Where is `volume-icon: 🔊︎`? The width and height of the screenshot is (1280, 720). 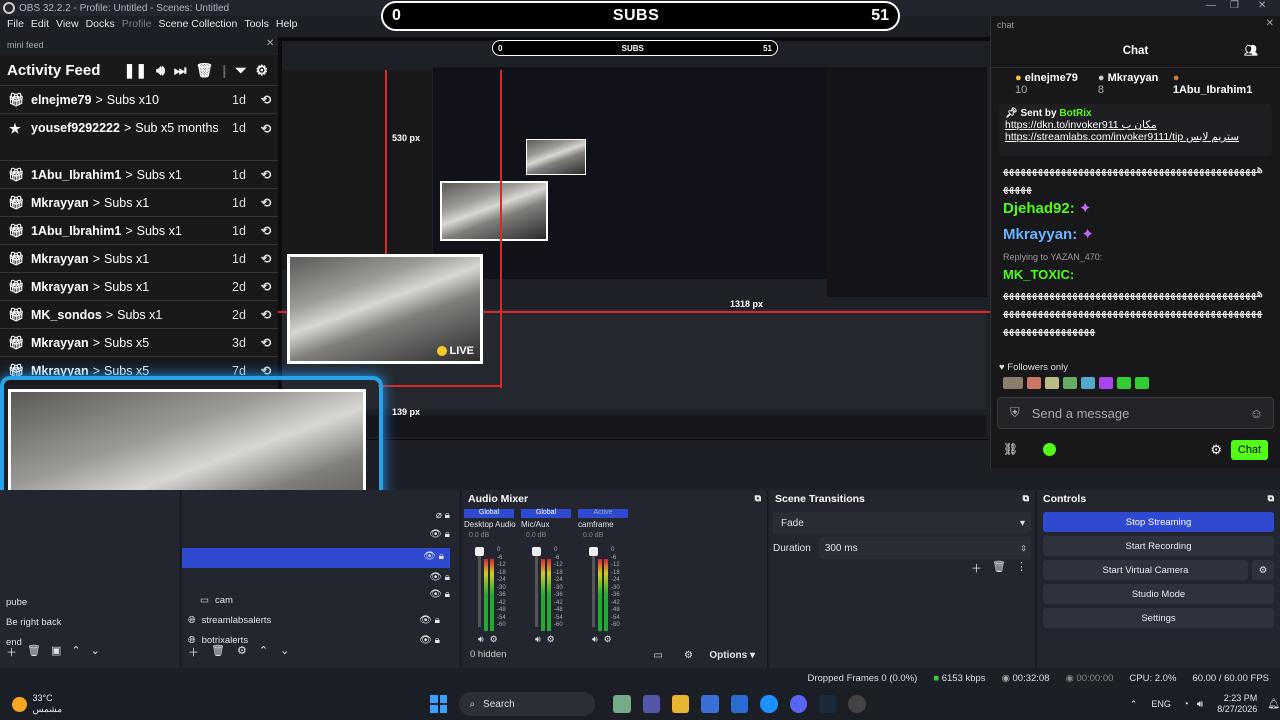 volume-icon: 🔊︎ is located at coordinates (160, 70).